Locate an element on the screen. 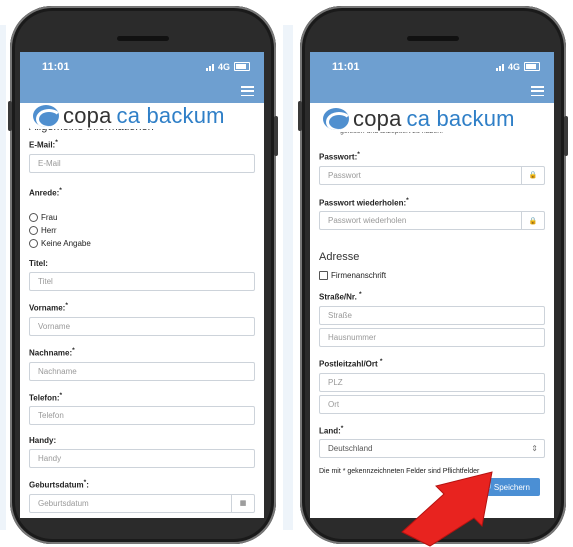  strasse-field: Straße is located at coordinates (432, 315).